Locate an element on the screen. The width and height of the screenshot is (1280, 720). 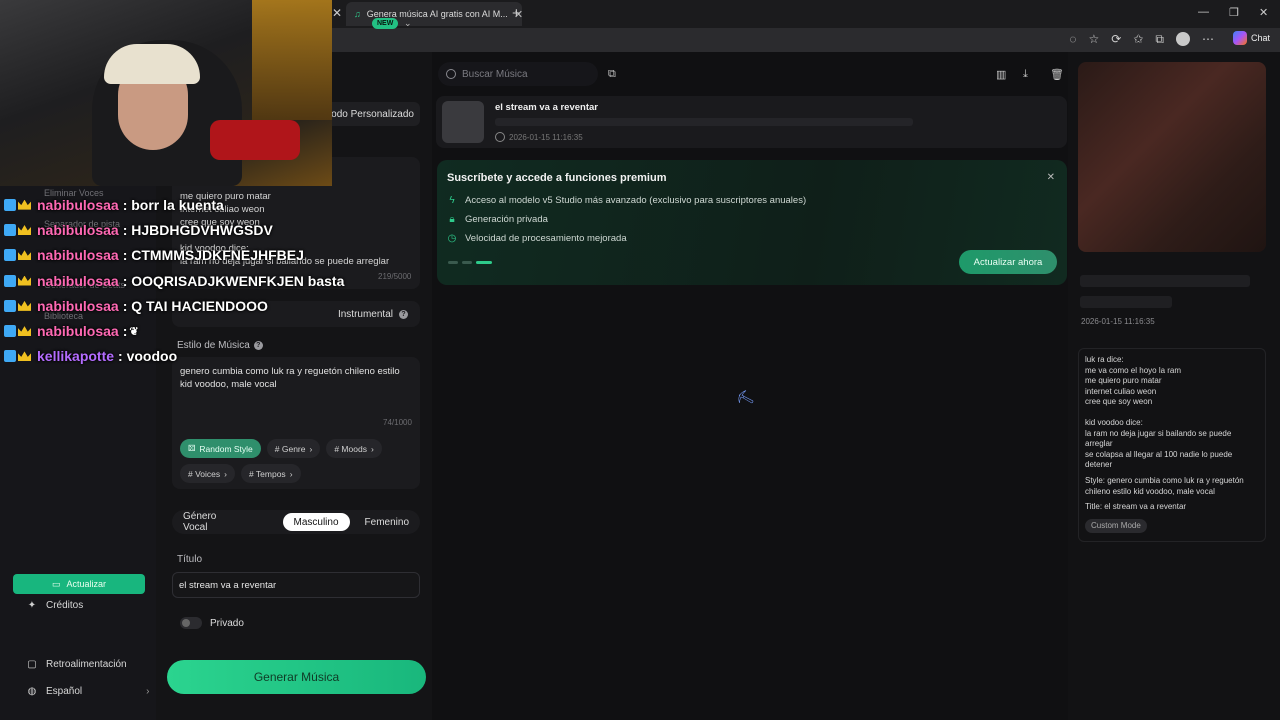
upgrade-label: Actualizar is located at coordinates (86, 584).